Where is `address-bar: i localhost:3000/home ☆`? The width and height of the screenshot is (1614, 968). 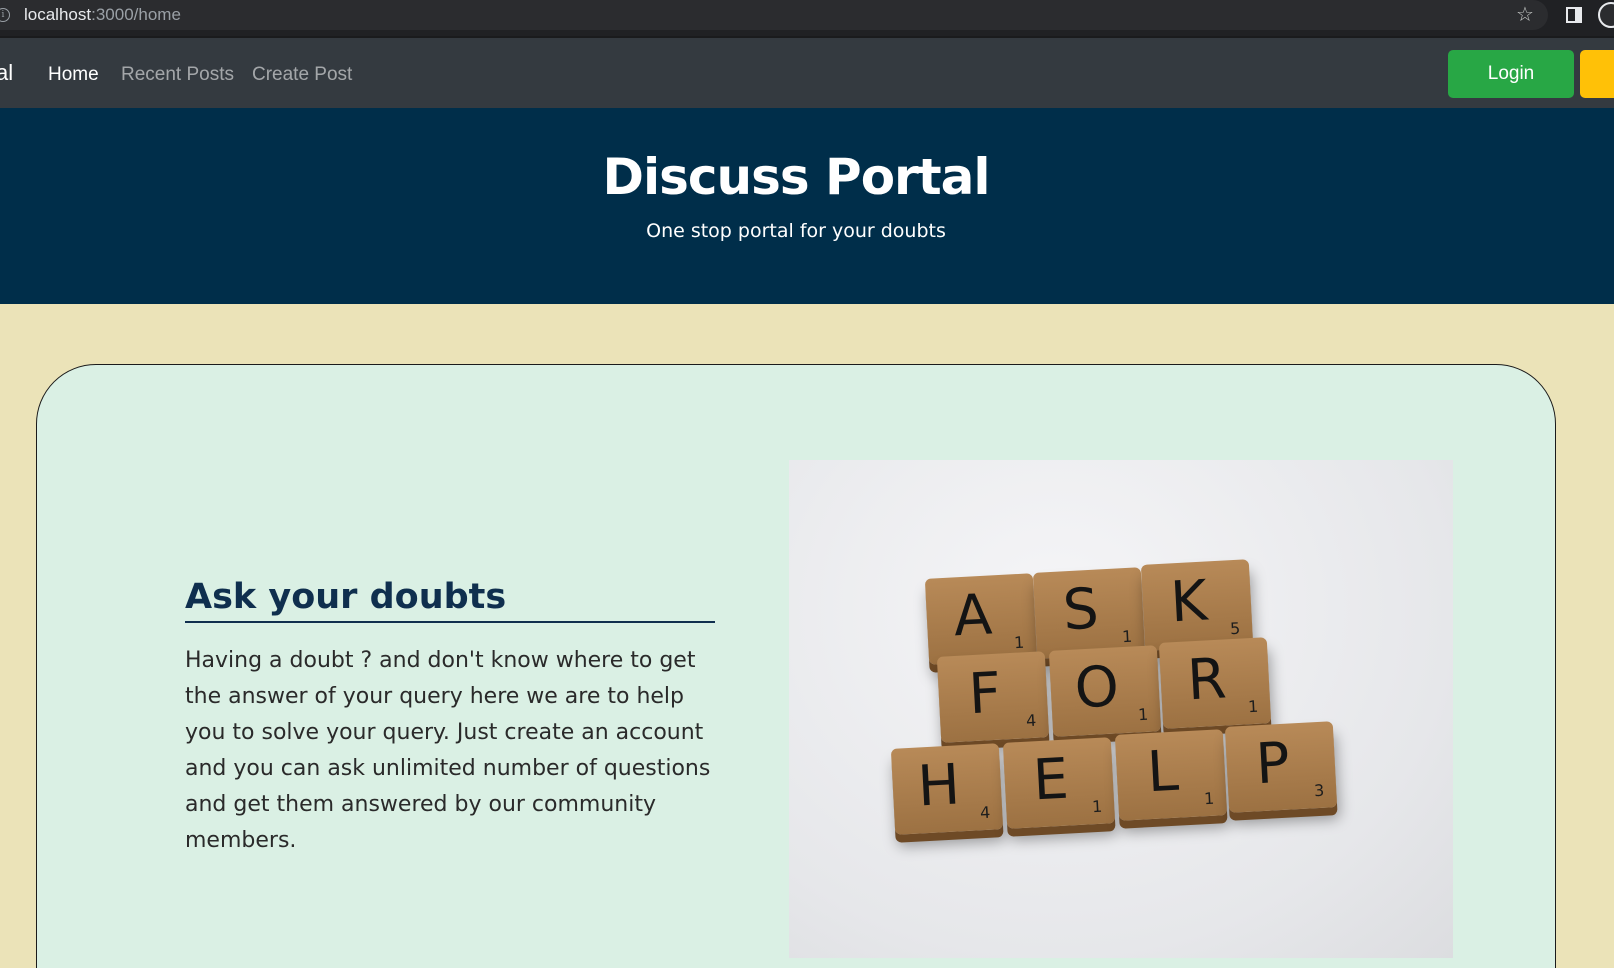 address-bar: i localhost:3000/home ☆ is located at coordinates (774, 15).